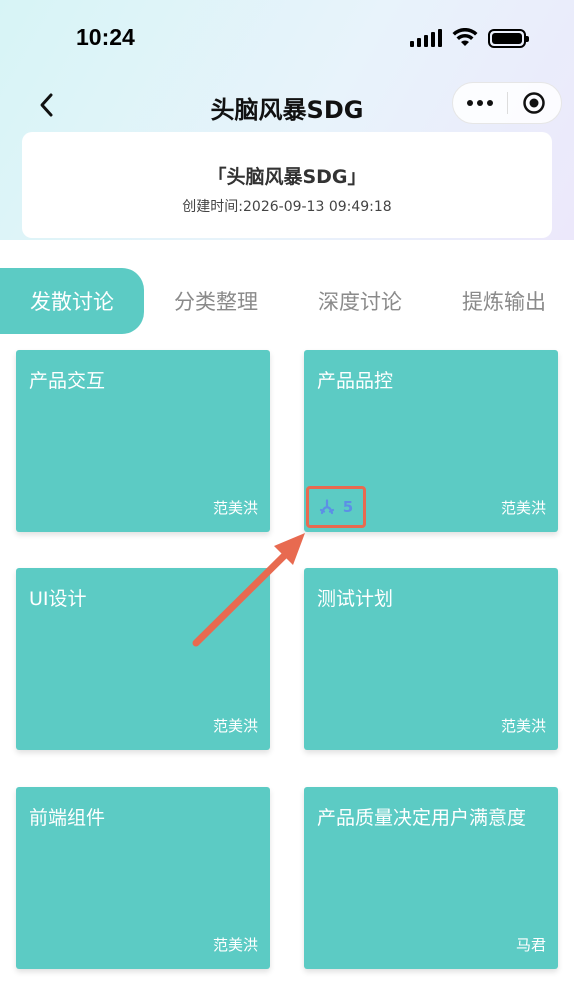 This screenshot has width=574, height=996. I want to click on tab-deep-discussion: 深度讨论, so click(360, 301).